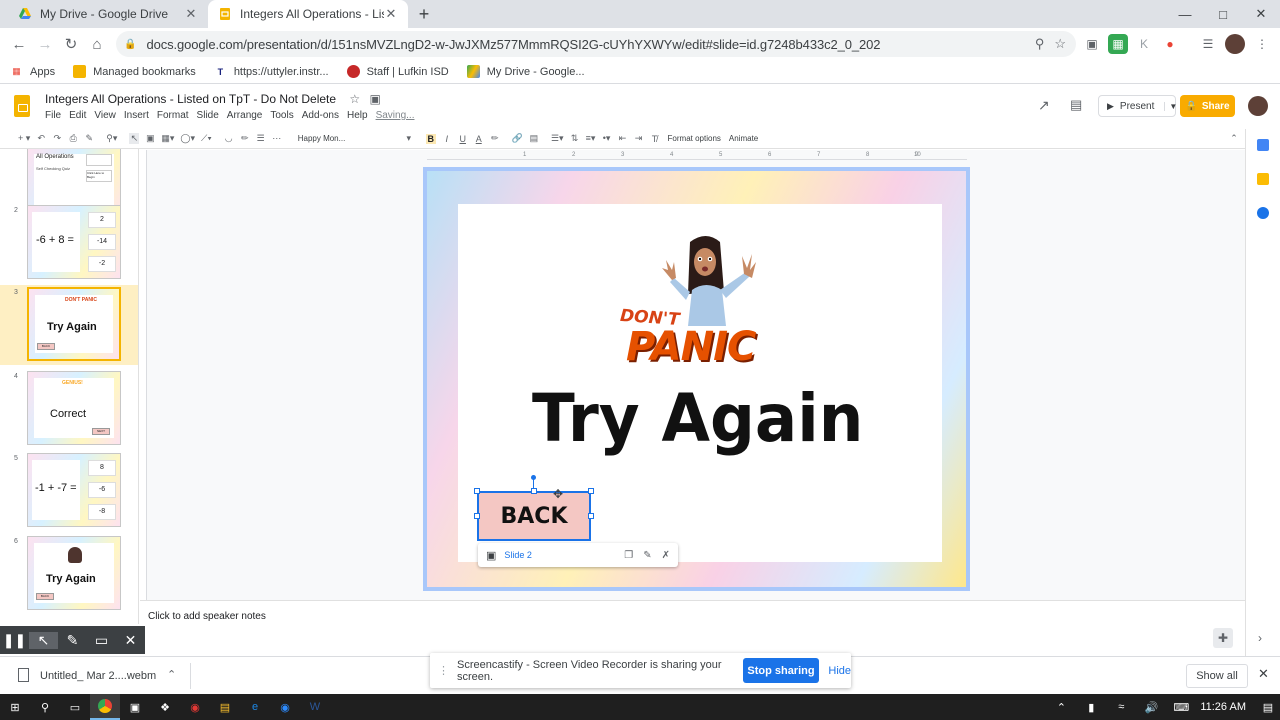 The width and height of the screenshot is (1280, 720). Describe the element at coordinates (1263, 145) in the screenshot. I see `calendar-icon` at that location.